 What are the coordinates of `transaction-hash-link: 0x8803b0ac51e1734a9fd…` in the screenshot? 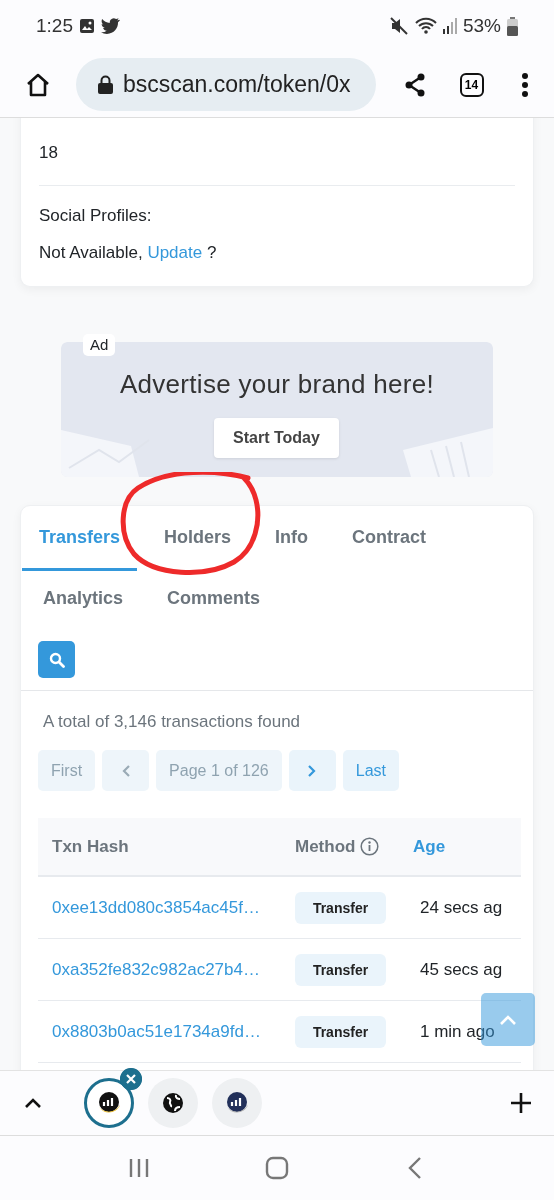 It's located at (166, 1031).